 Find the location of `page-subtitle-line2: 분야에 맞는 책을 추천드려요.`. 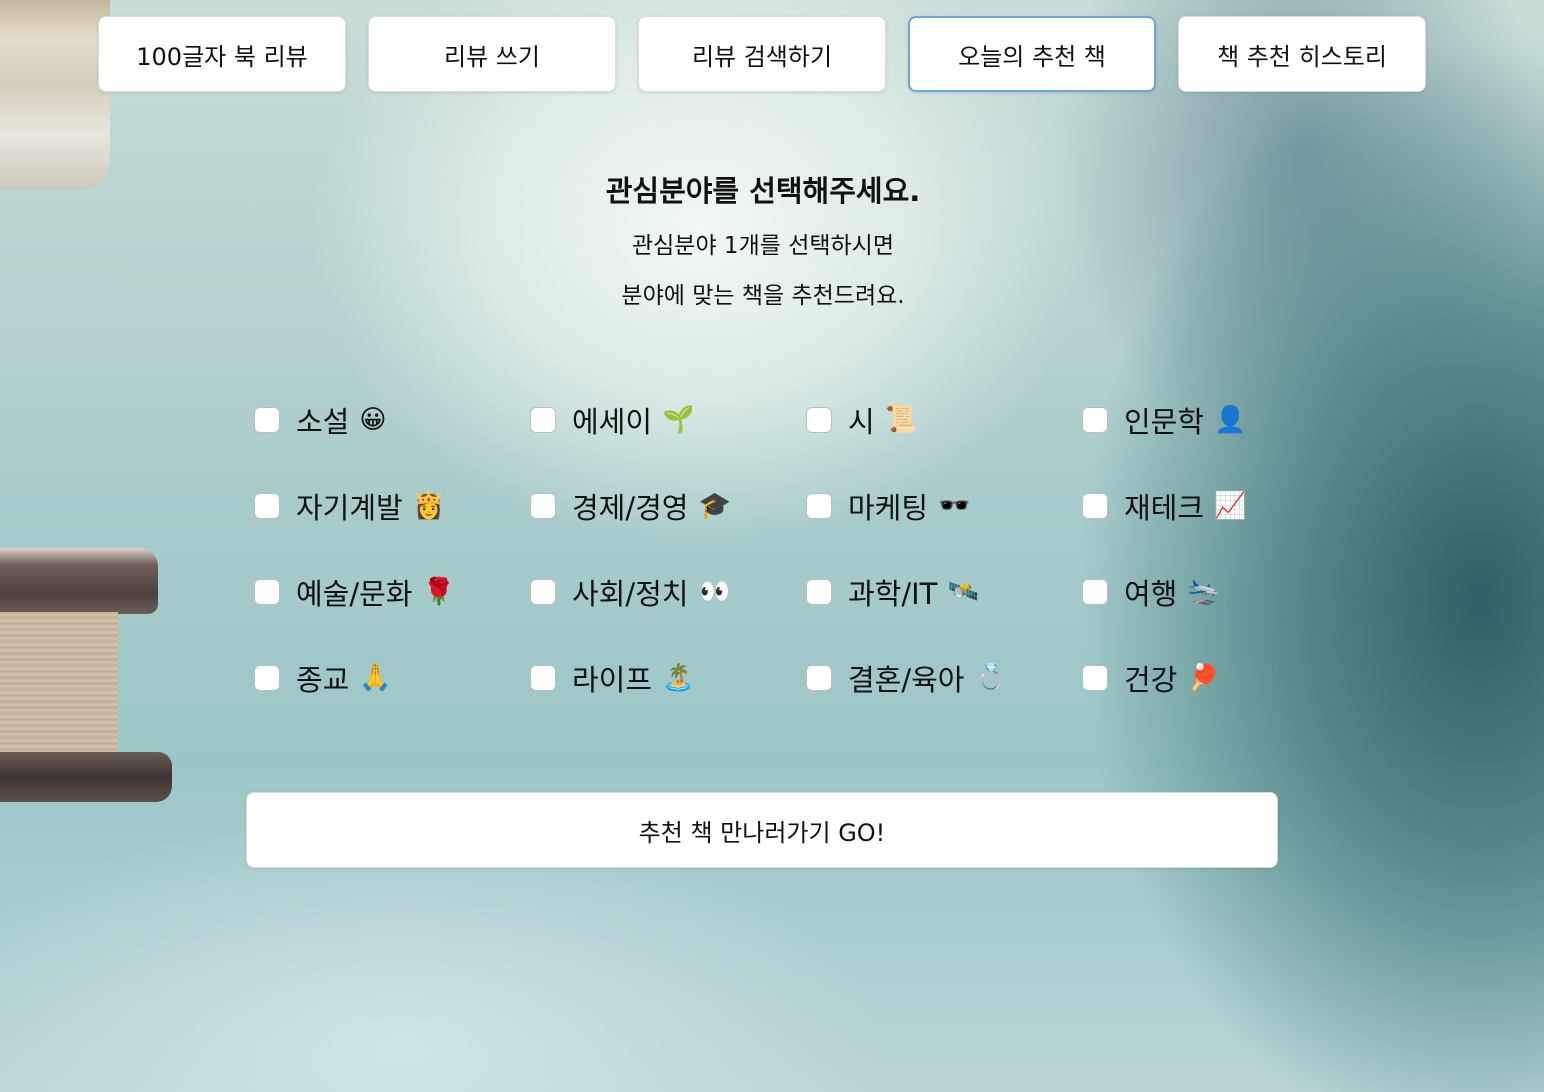

page-subtitle-line2: 분야에 맞는 책을 추천드려요. is located at coordinates (763, 296).